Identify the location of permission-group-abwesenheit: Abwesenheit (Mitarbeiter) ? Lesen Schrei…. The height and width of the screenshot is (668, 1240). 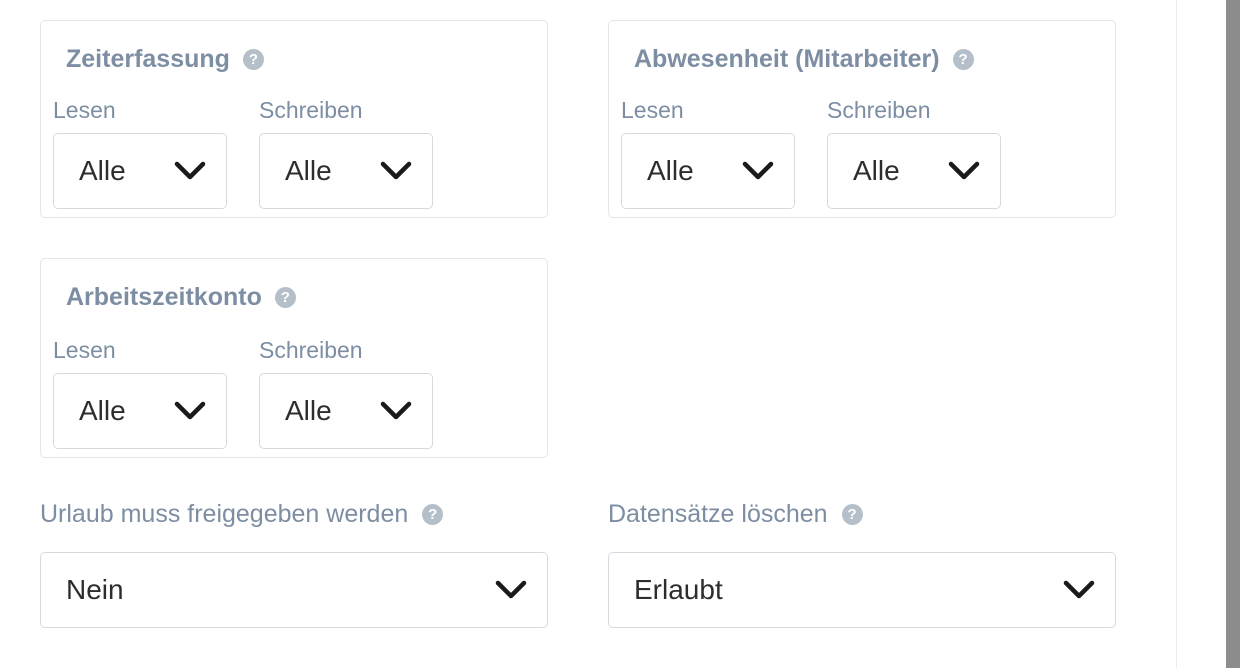
(862, 119).